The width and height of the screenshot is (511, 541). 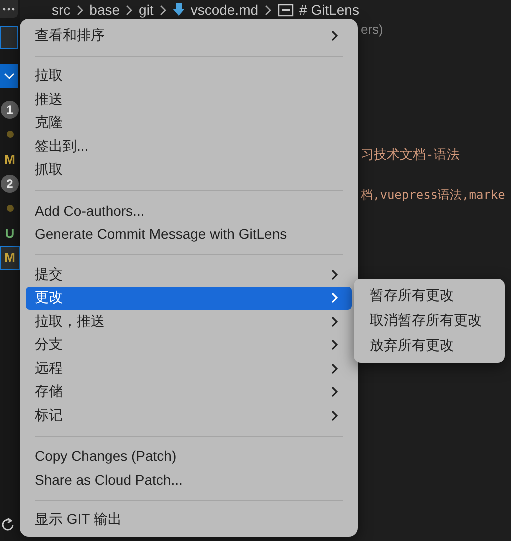 What do you see at coordinates (330, 10) in the screenshot?
I see `breadcrumb-item: # GitLens` at bounding box center [330, 10].